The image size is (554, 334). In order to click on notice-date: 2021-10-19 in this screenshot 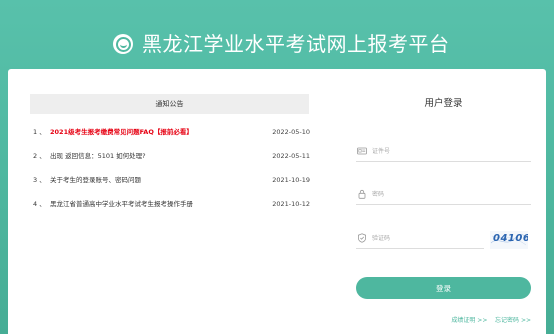, I will do `click(291, 180)`.